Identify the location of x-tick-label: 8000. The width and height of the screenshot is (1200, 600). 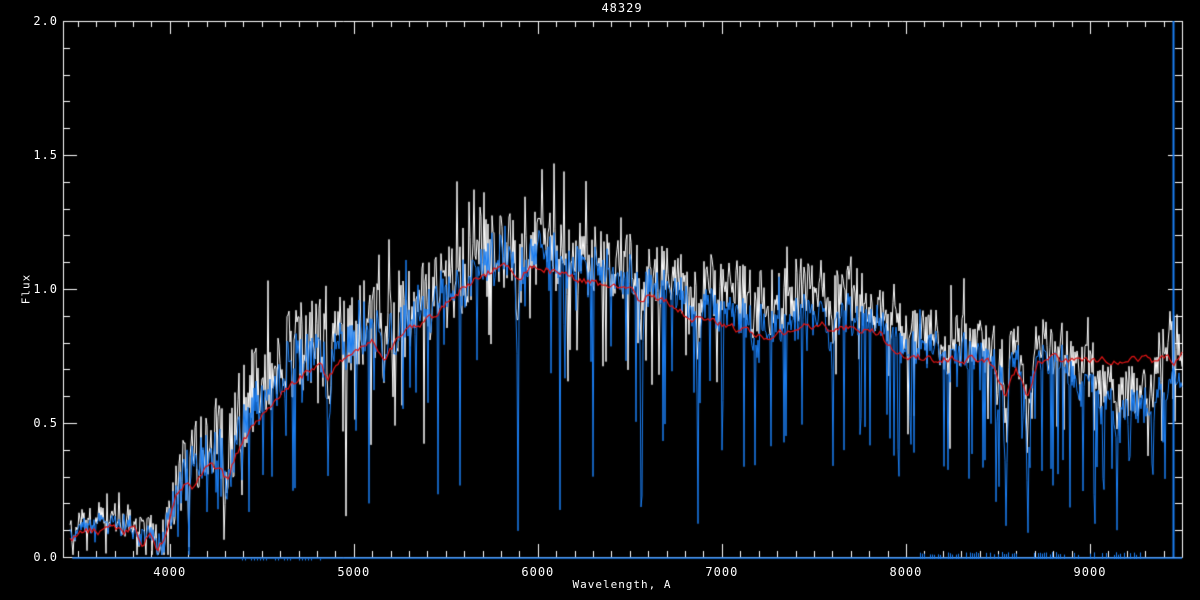
(906, 572).